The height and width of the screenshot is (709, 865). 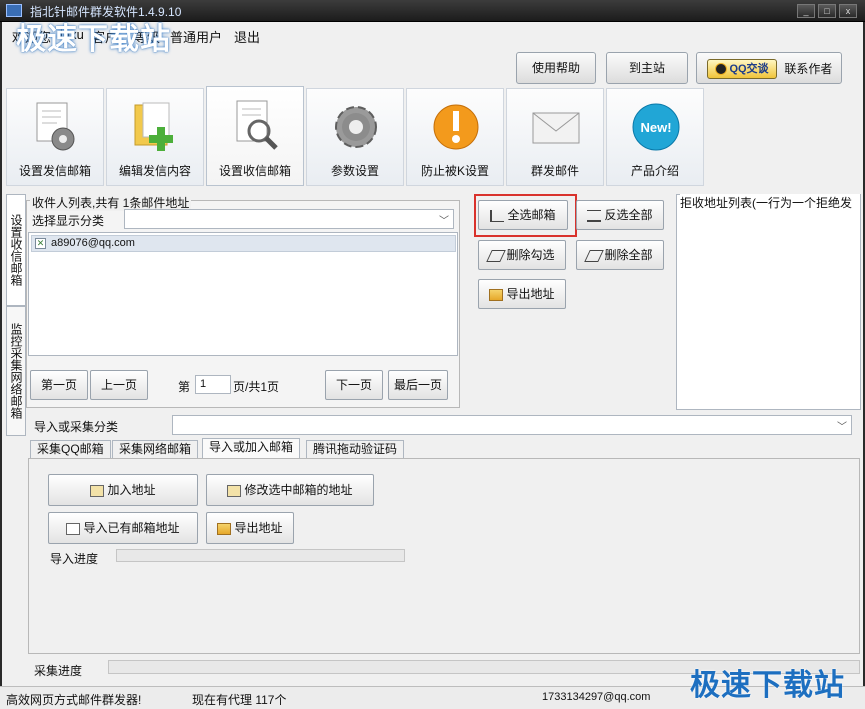 What do you see at coordinates (768, 302) in the screenshot?
I see `reject-list` at bounding box center [768, 302].